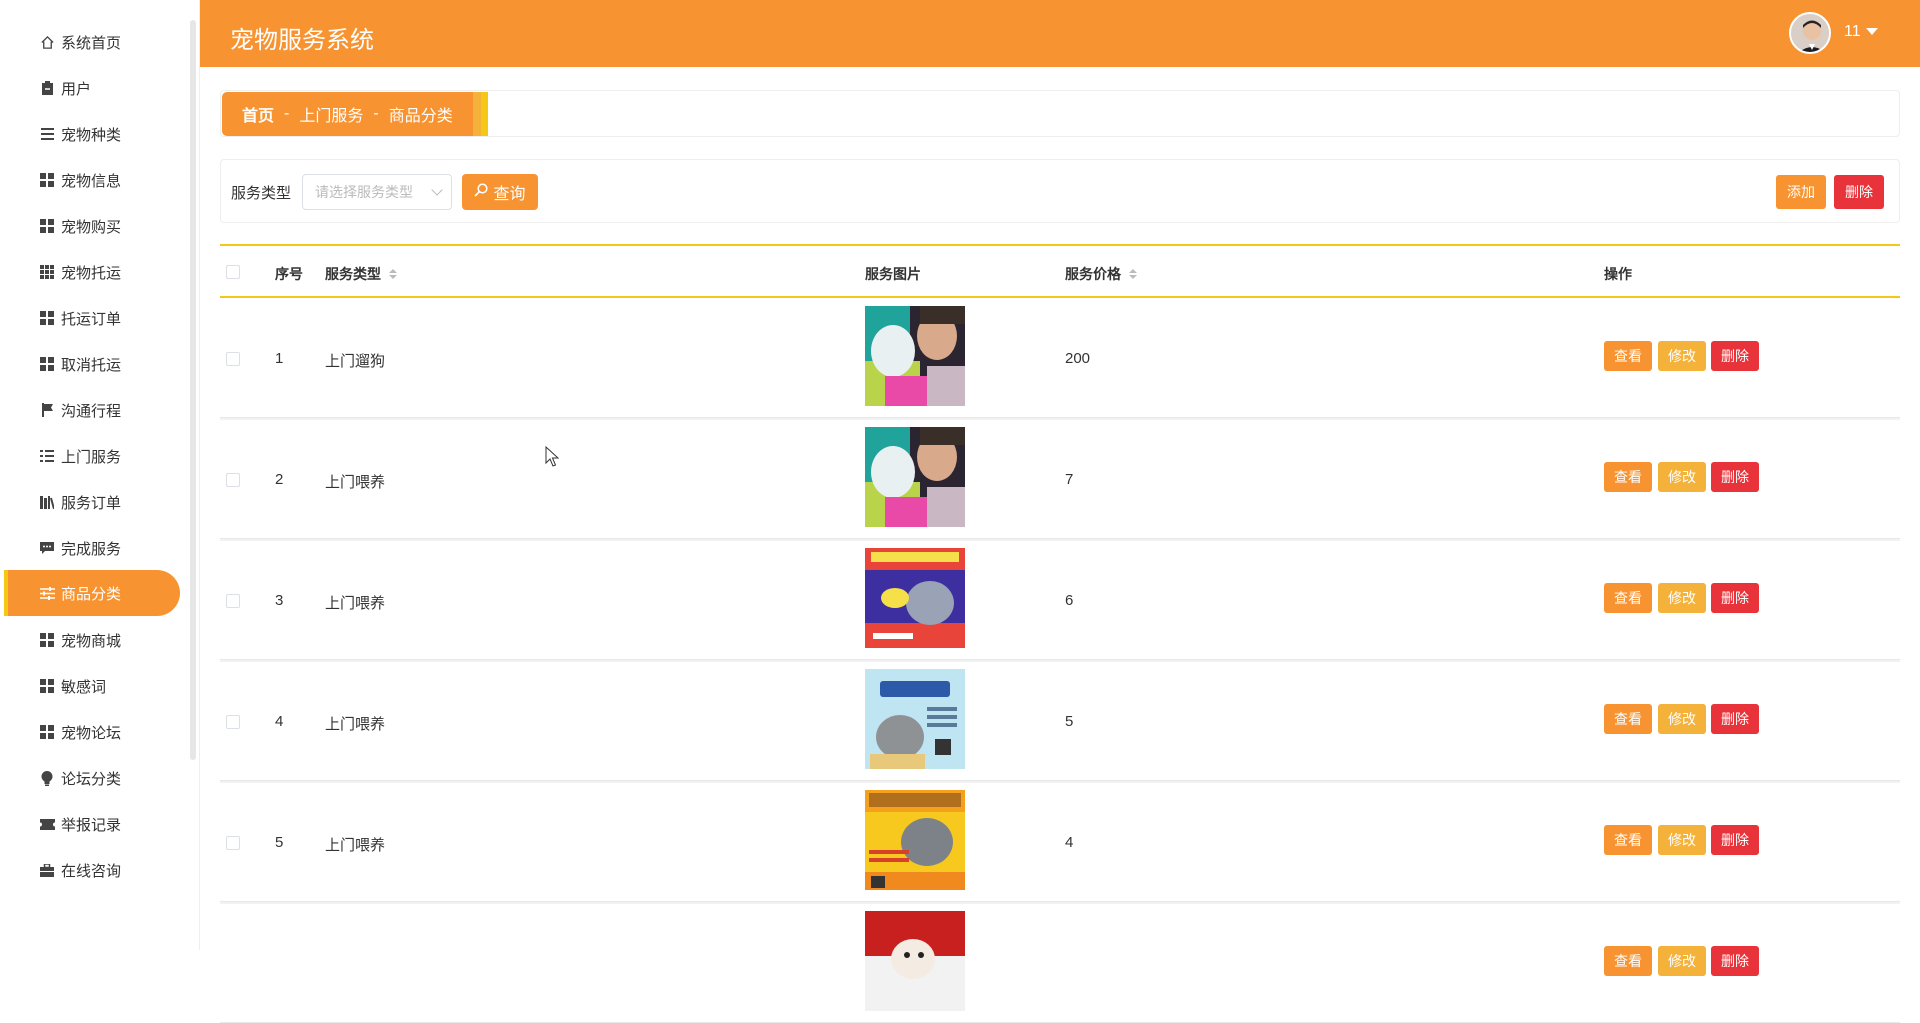  Describe the element at coordinates (1069, 600) in the screenshot. I see `row-service-price: 6` at that location.